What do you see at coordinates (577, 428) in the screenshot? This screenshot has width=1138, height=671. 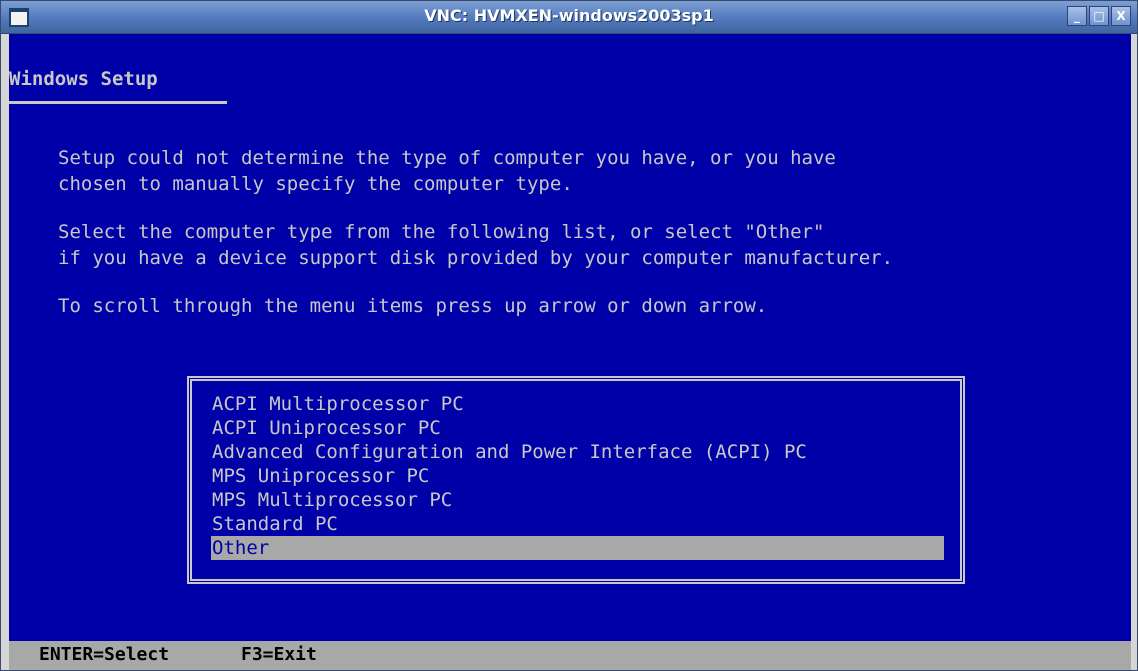 I see `menu-item-acpi-uniprocessor: ACPI Uniprocessor PC` at bounding box center [577, 428].